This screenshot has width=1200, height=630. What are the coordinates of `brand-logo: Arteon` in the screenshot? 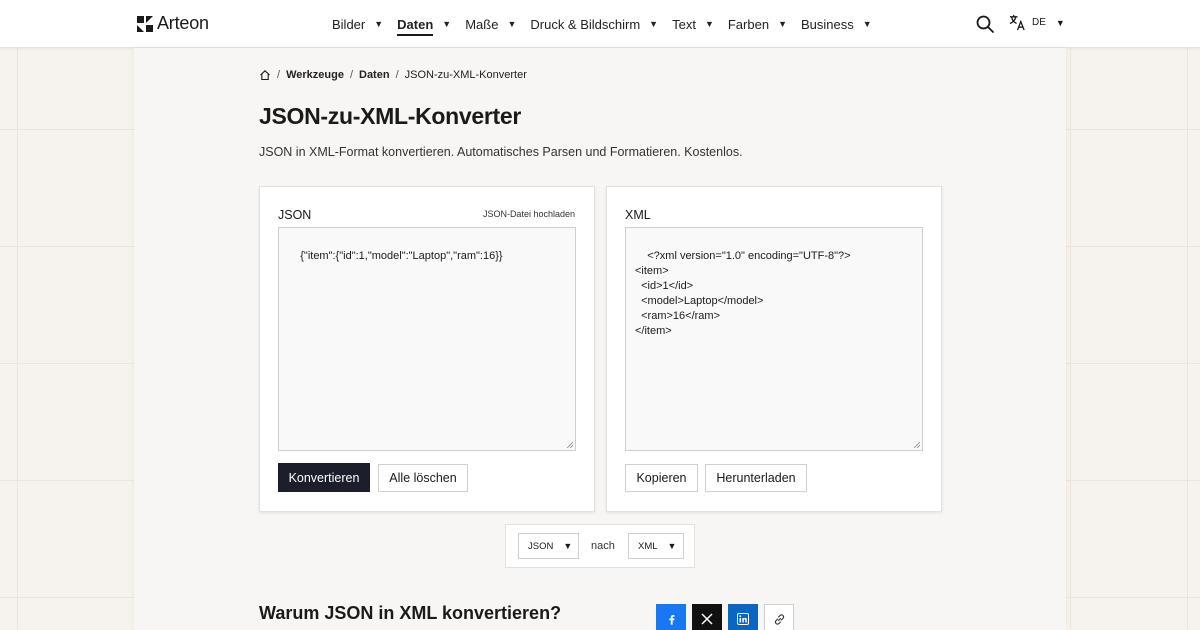 It's located at (173, 23).